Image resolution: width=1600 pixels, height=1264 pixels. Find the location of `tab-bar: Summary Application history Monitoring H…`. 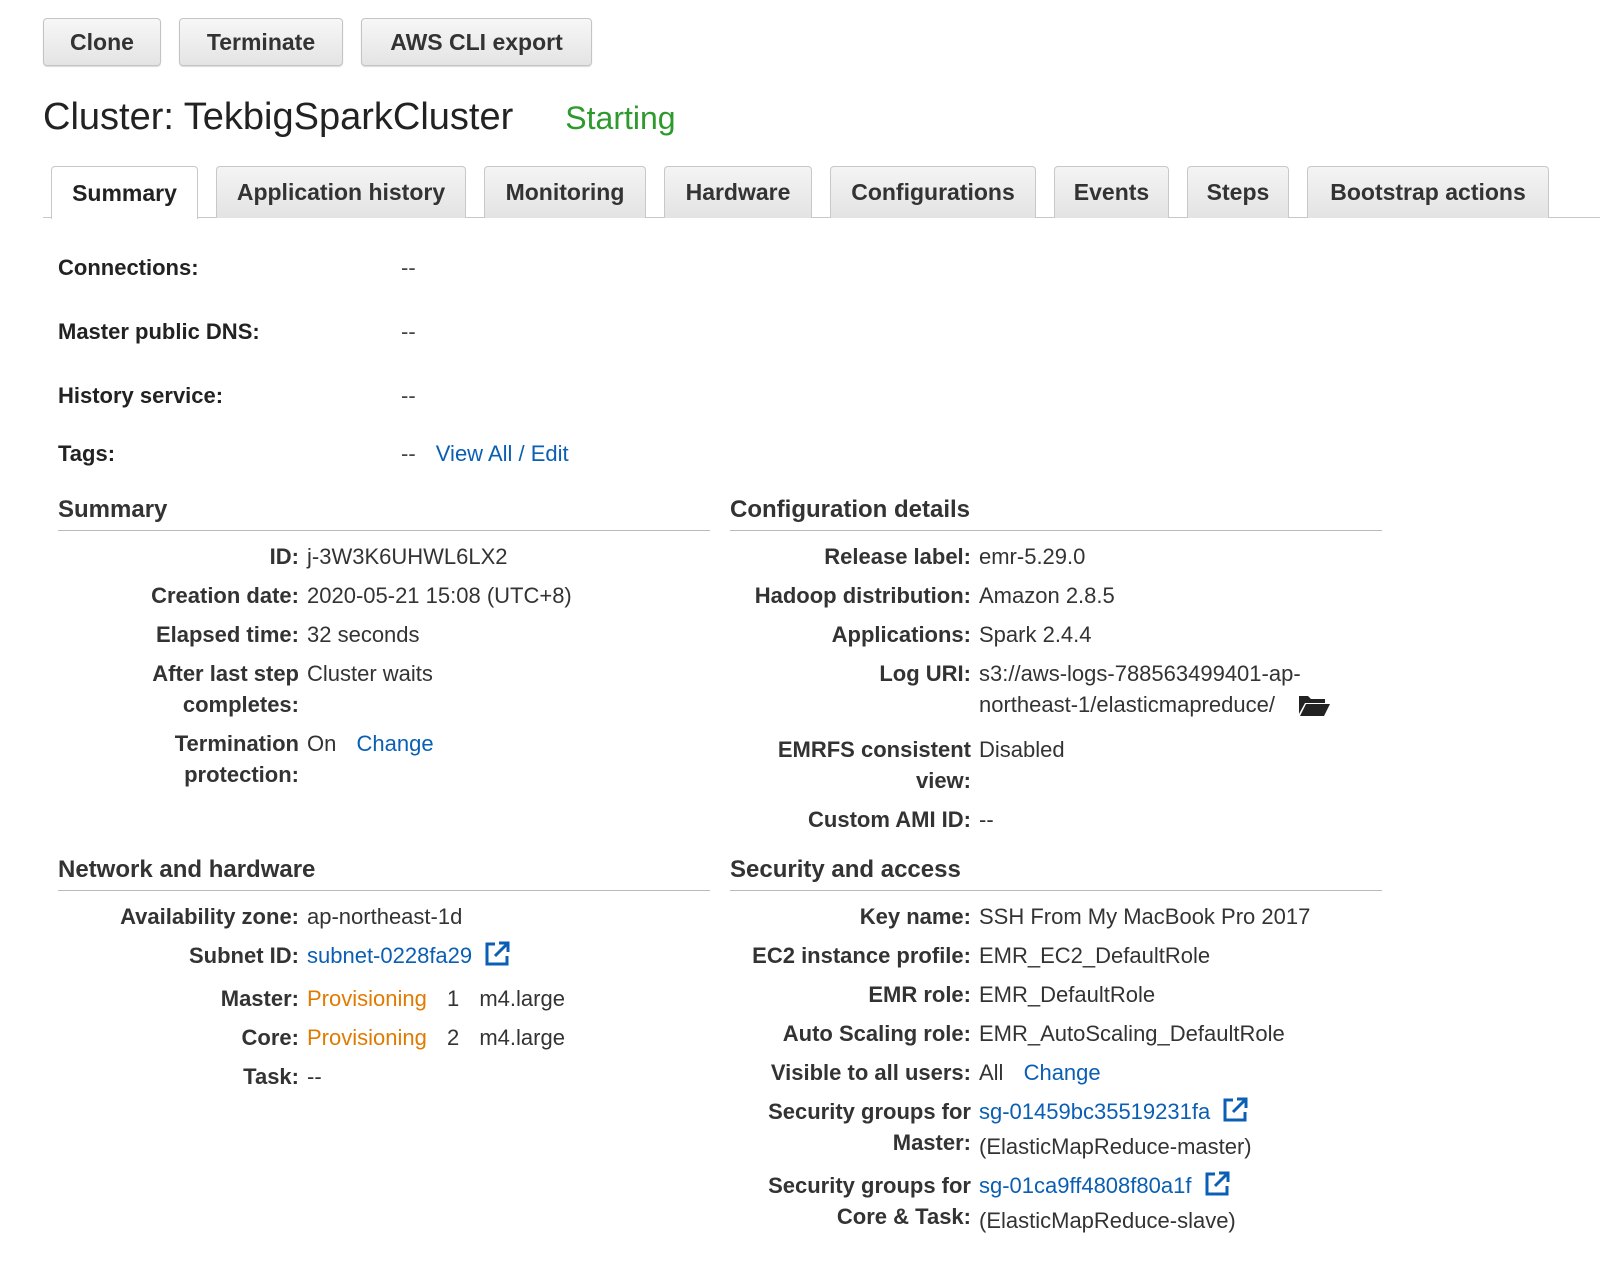

tab-bar: Summary Application history Monitoring H… is located at coordinates (821, 192).